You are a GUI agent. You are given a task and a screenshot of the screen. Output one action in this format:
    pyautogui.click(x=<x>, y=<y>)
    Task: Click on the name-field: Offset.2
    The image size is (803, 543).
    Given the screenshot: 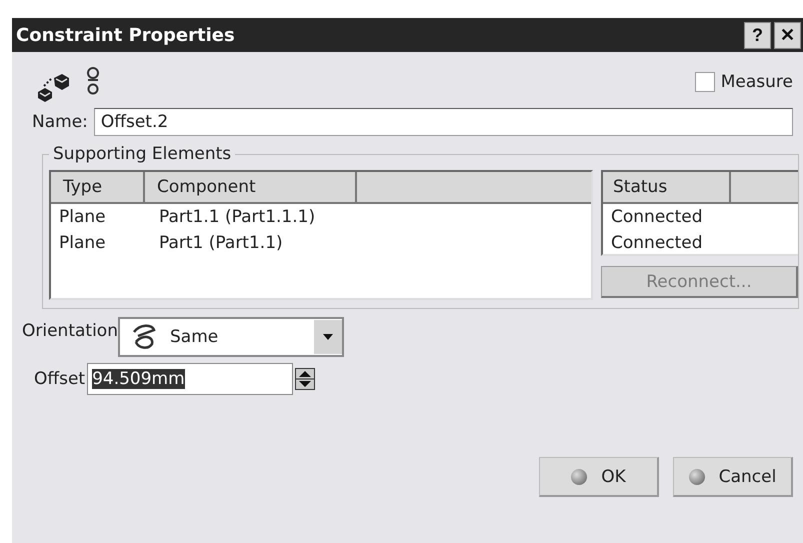 What is the action you would take?
    pyautogui.click(x=443, y=122)
    